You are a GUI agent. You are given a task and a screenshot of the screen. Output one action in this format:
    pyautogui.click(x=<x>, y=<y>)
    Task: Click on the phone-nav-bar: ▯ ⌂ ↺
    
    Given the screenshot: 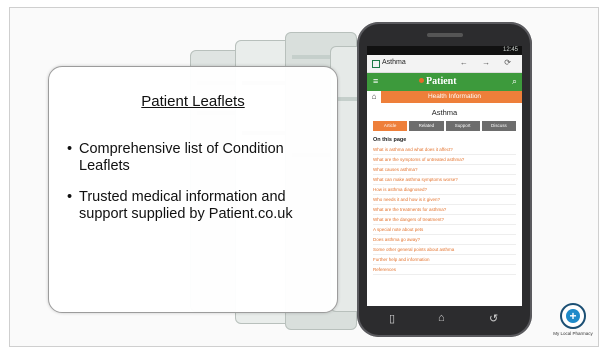 What is the action you would take?
    pyautogui.click(x=444, y=320)
    